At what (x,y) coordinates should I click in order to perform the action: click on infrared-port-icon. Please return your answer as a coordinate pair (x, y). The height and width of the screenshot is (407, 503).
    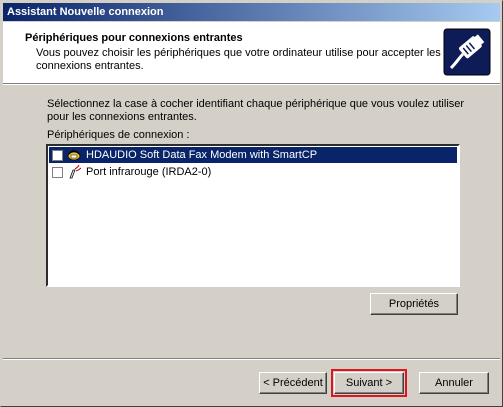
    Looking at the image, I should click on (74, 172).